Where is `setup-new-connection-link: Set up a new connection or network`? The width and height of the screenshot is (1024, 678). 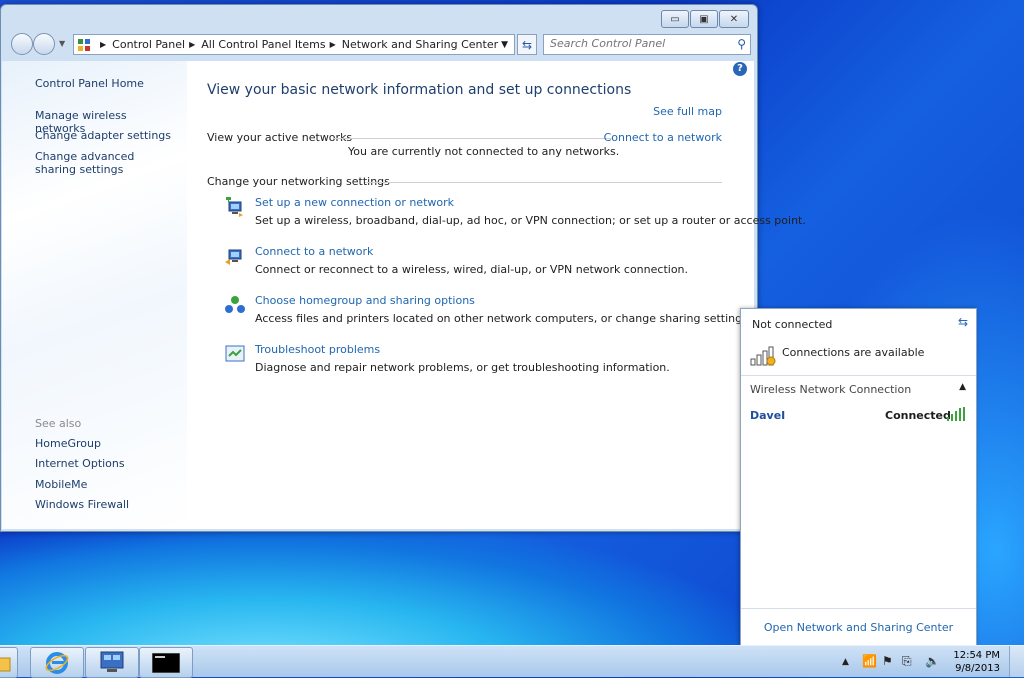 setup-new-connection-link: Set up a new connection or network is located at coordinates (354, 202).